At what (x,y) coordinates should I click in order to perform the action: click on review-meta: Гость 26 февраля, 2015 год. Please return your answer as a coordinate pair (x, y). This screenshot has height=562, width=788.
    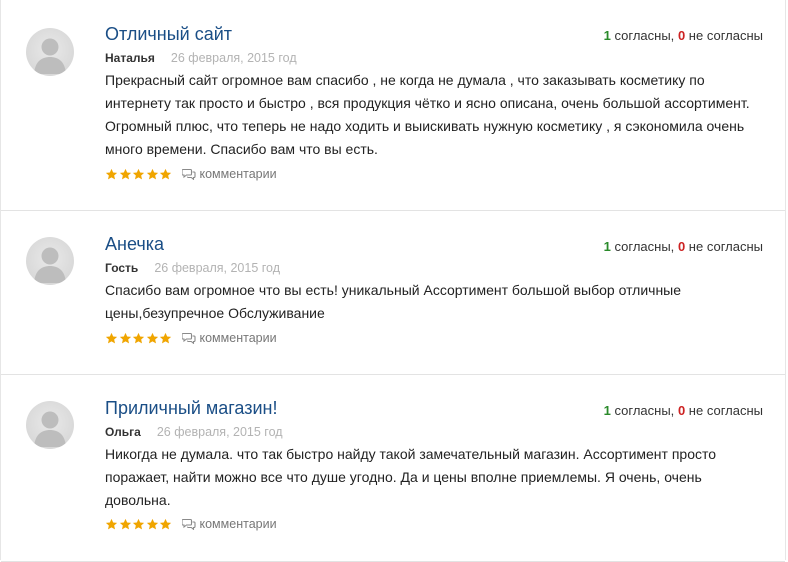
    Looking at the image, I should click on (192, 268).